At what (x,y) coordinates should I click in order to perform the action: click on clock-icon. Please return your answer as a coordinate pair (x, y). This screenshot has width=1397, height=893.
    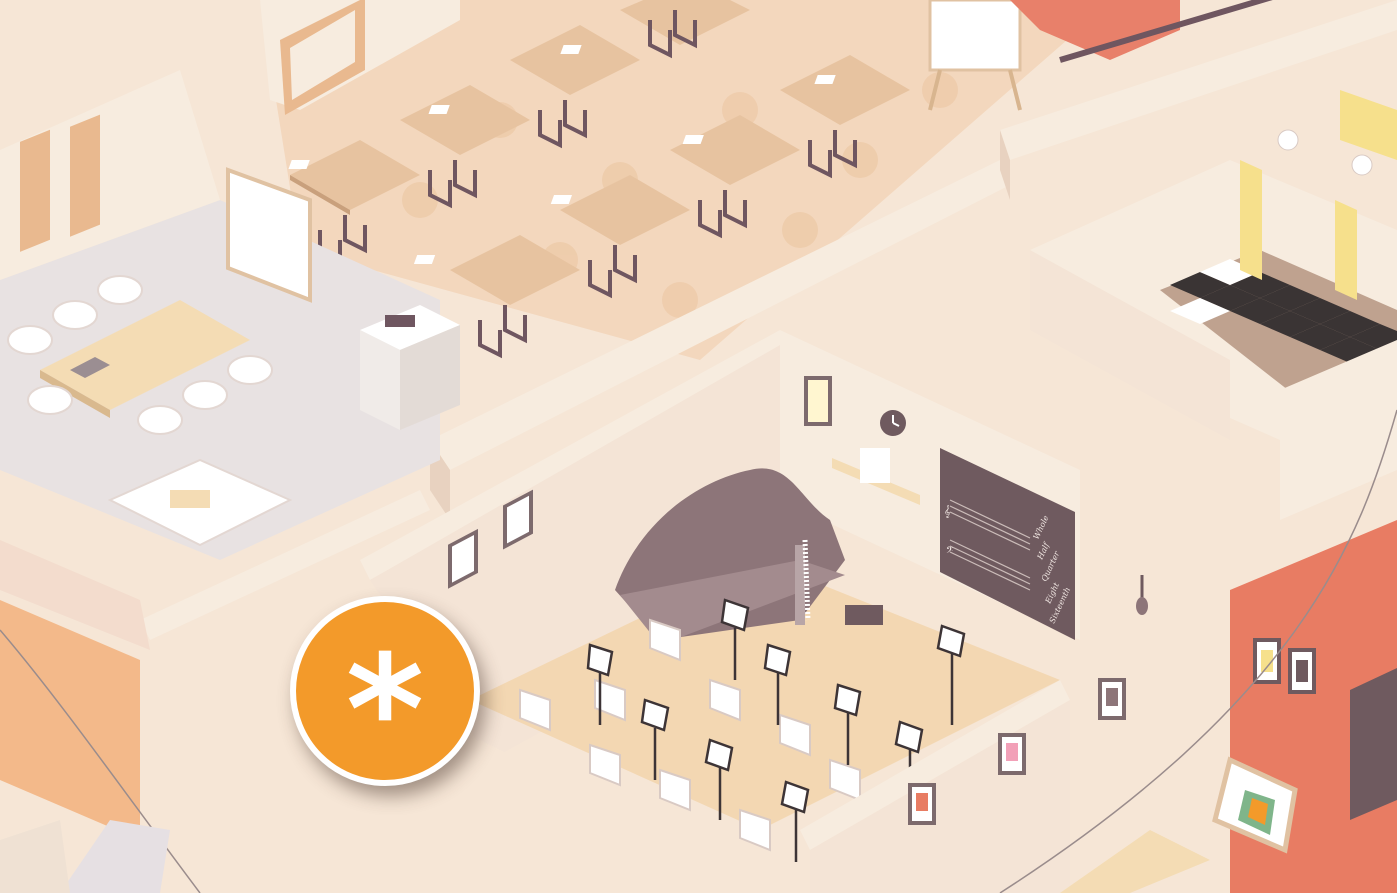
    Looking at the image, I should click on (893, 423).